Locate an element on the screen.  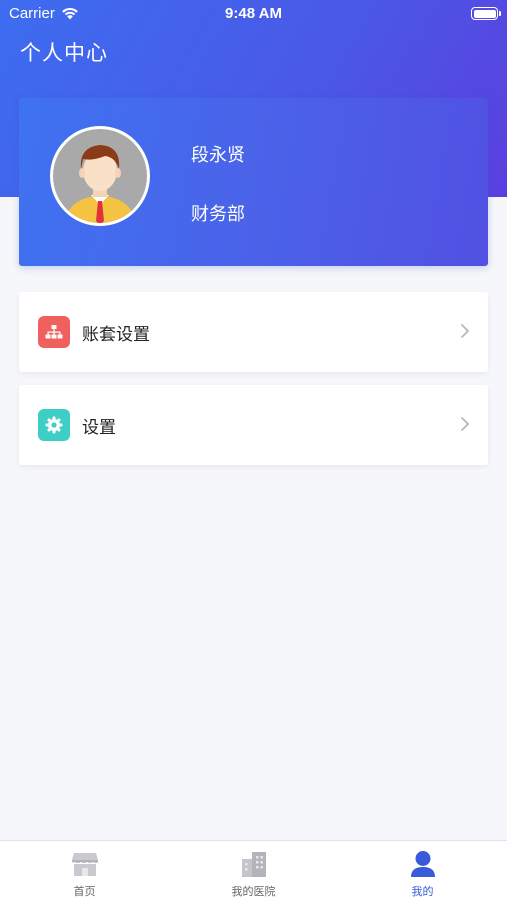
hospital-building-icon is located at coordinates (254, 864).